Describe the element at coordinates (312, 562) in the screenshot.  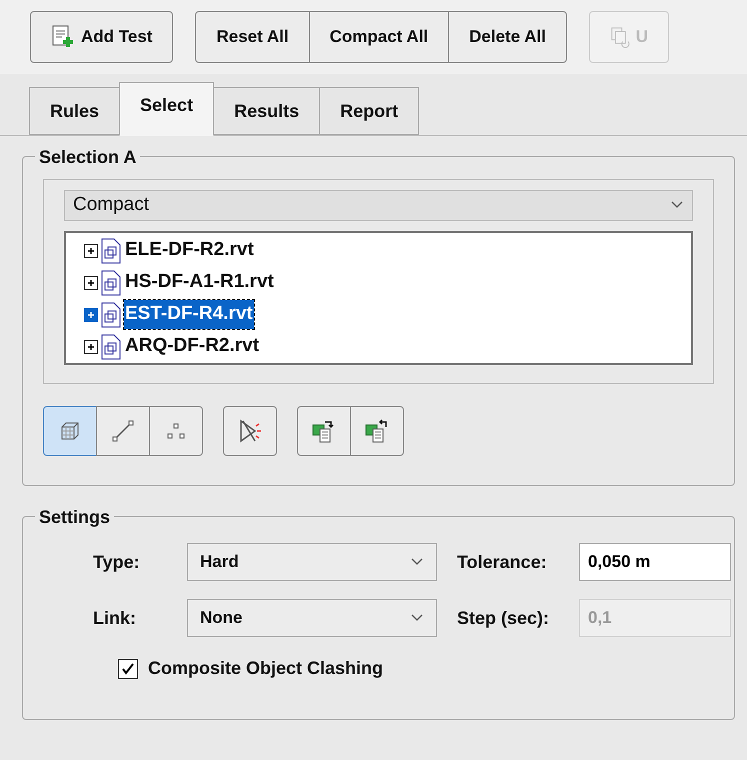
I see `type-dropdown: Hard` at that location.